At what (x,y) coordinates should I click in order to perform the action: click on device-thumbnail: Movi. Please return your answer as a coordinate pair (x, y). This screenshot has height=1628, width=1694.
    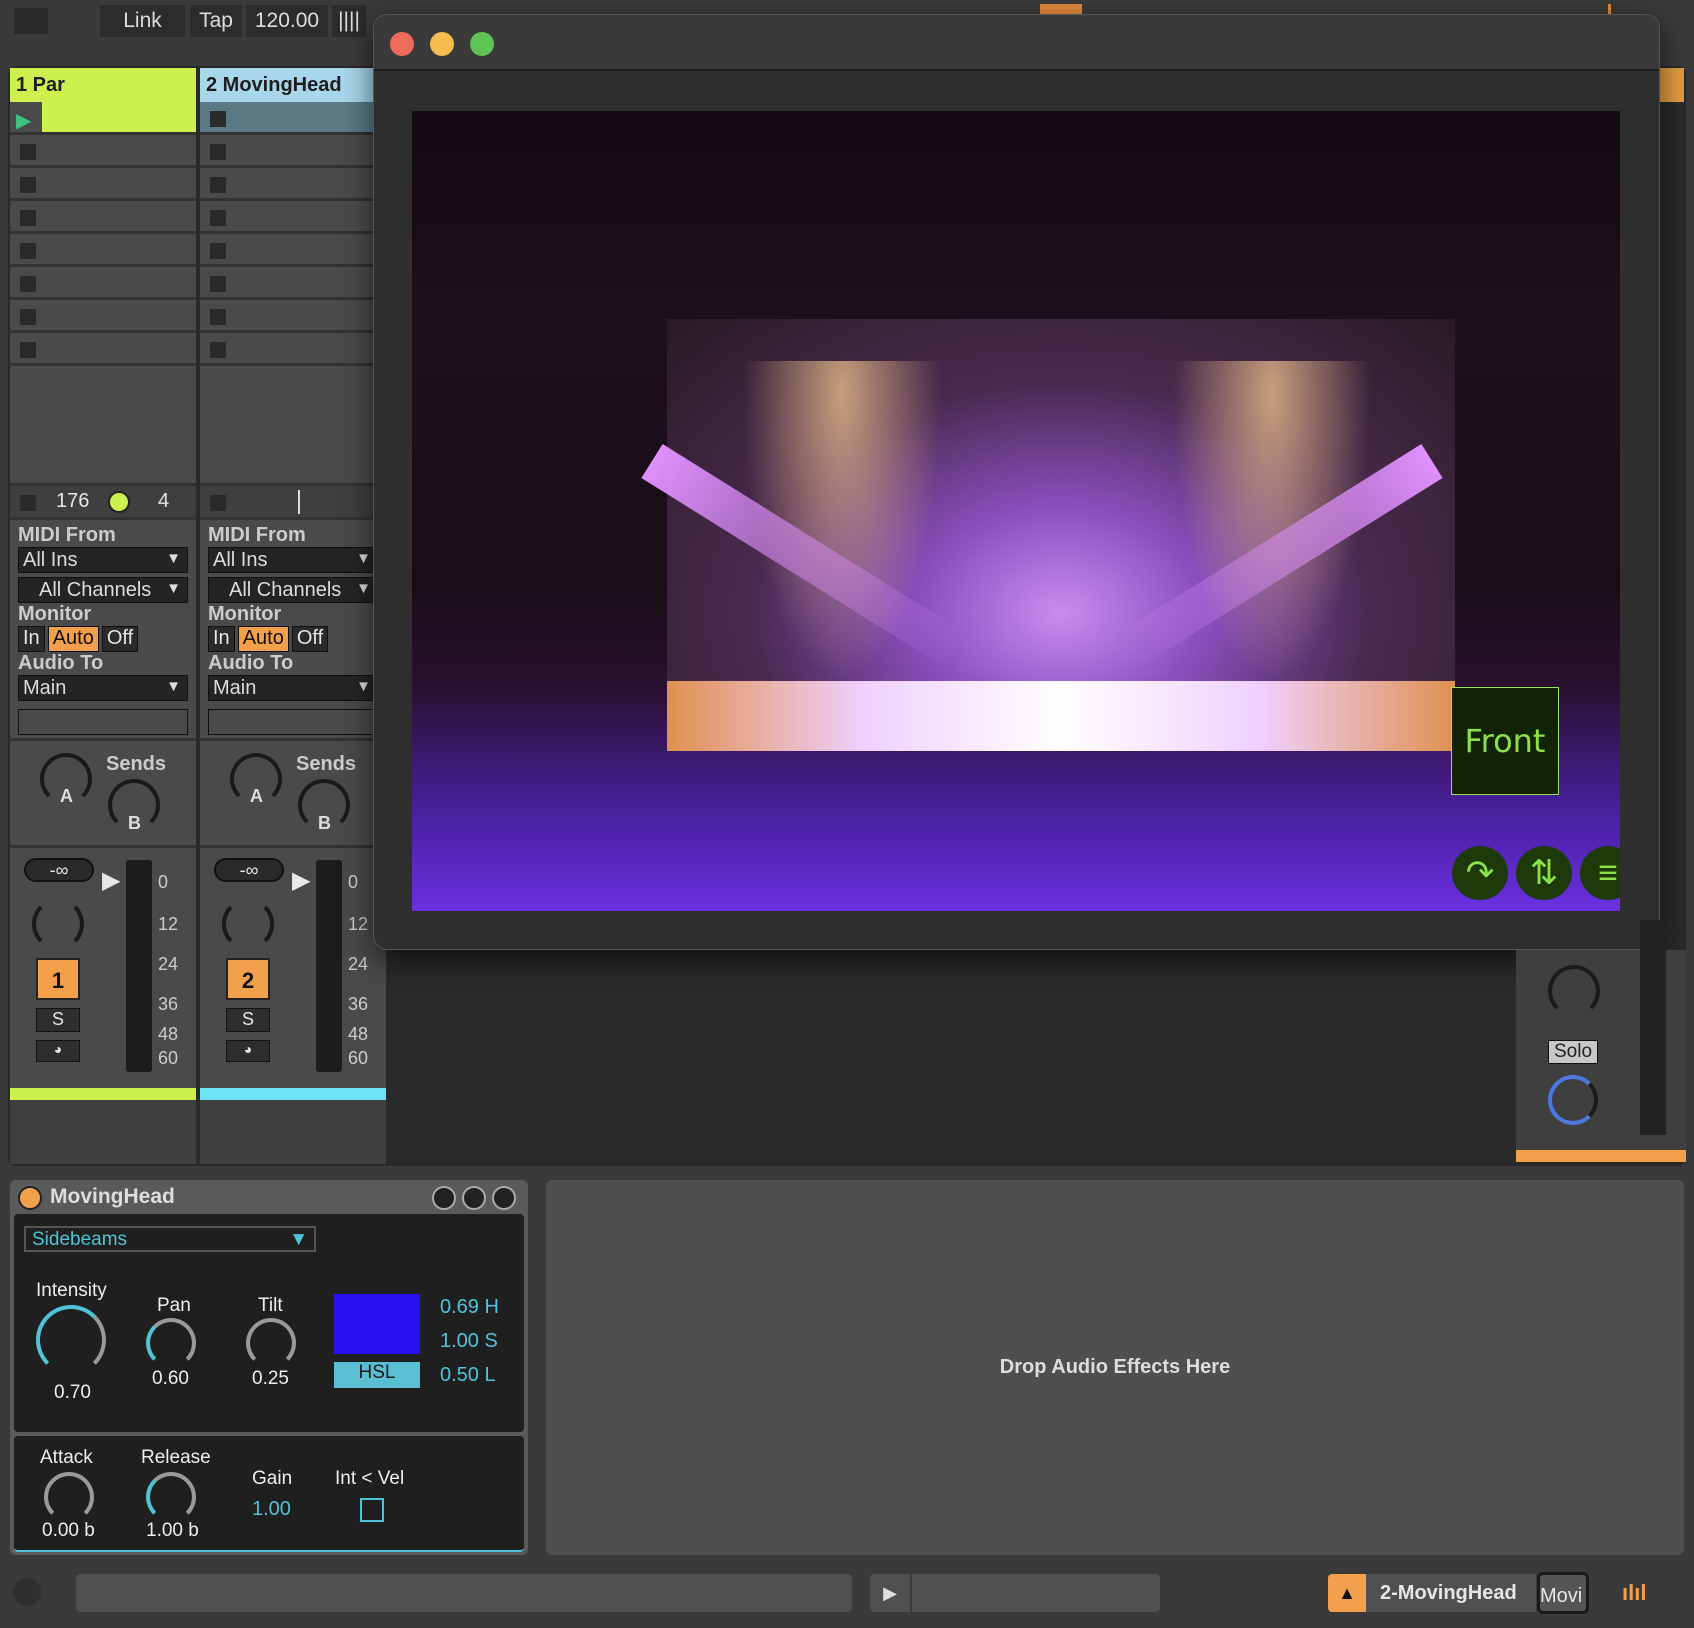
    Looking at the image, I should click on (1563, 1593).